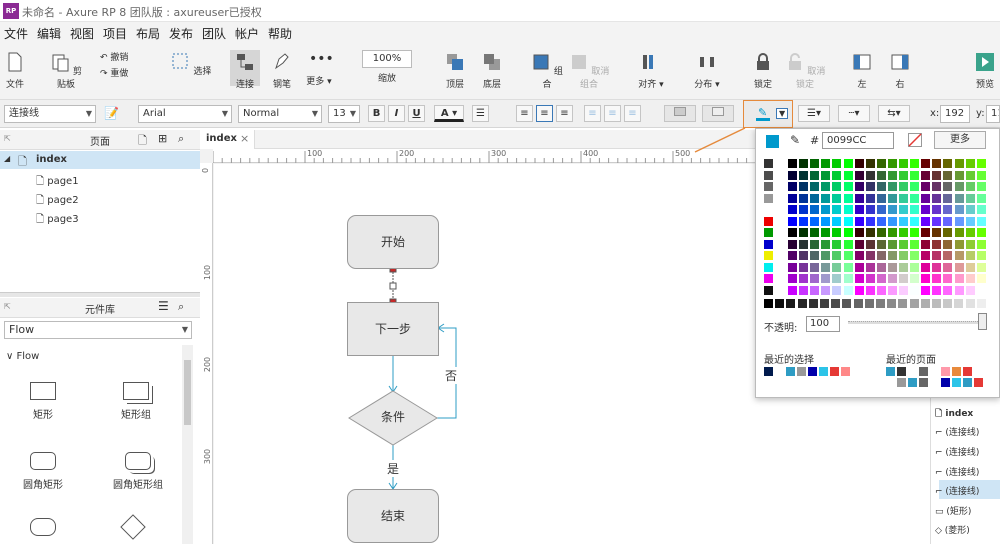 The image size is (1000, 544). Describe the element at coordinates (115, 33) in the screenshot. I see `menu-project: 项目` at that location.